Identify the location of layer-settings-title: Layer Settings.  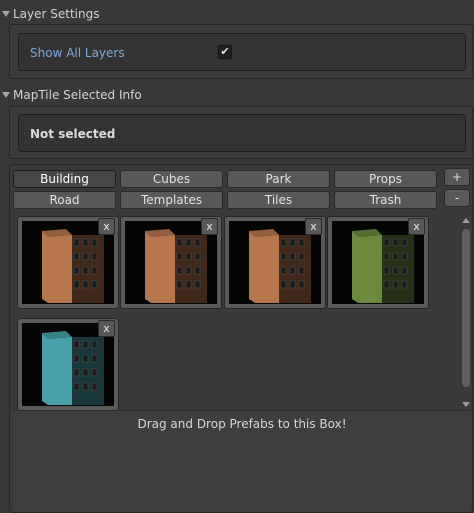
(56, 14).